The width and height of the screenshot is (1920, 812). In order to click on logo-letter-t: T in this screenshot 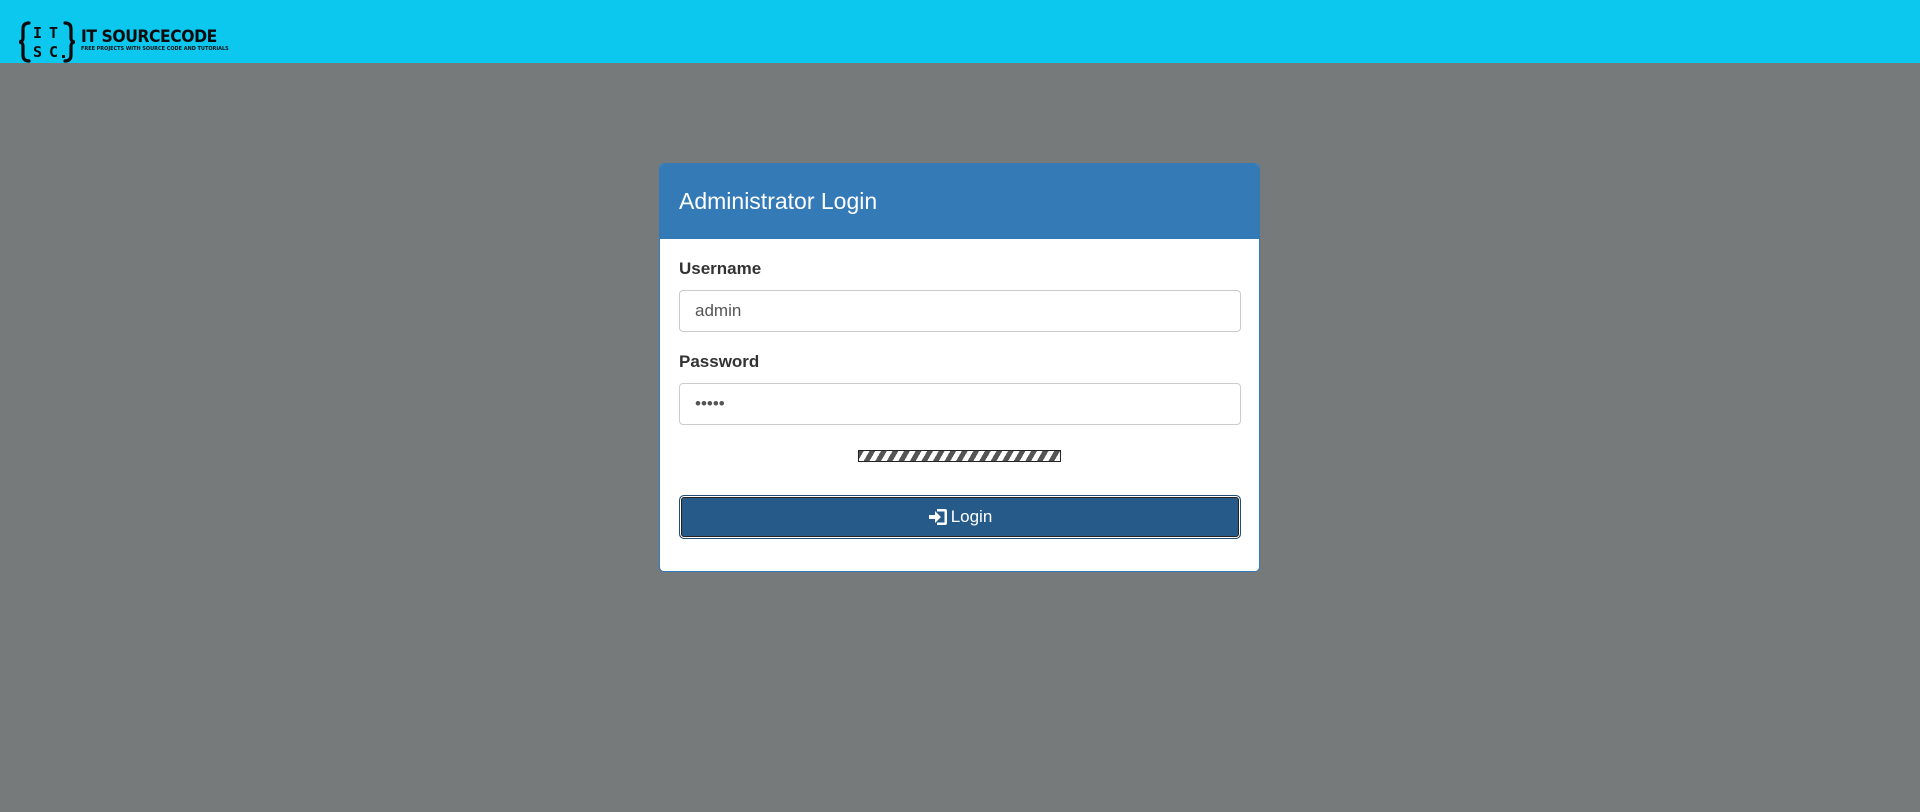, I will do `click(53, 33)`.